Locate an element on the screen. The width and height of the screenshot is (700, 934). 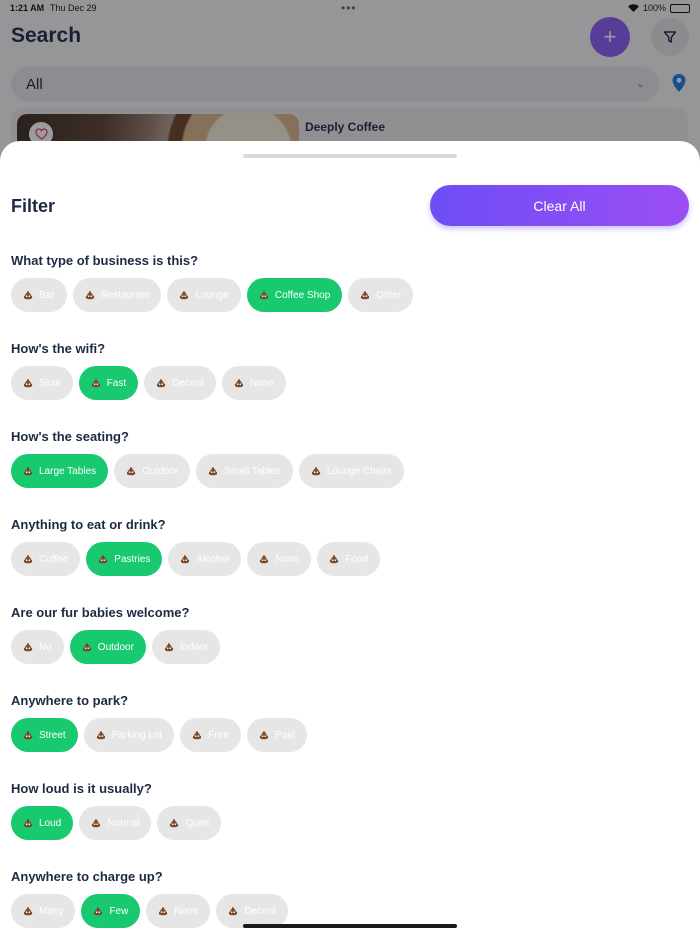
filter-chip-coffee: Coffee is located at coordinates (46, 559).